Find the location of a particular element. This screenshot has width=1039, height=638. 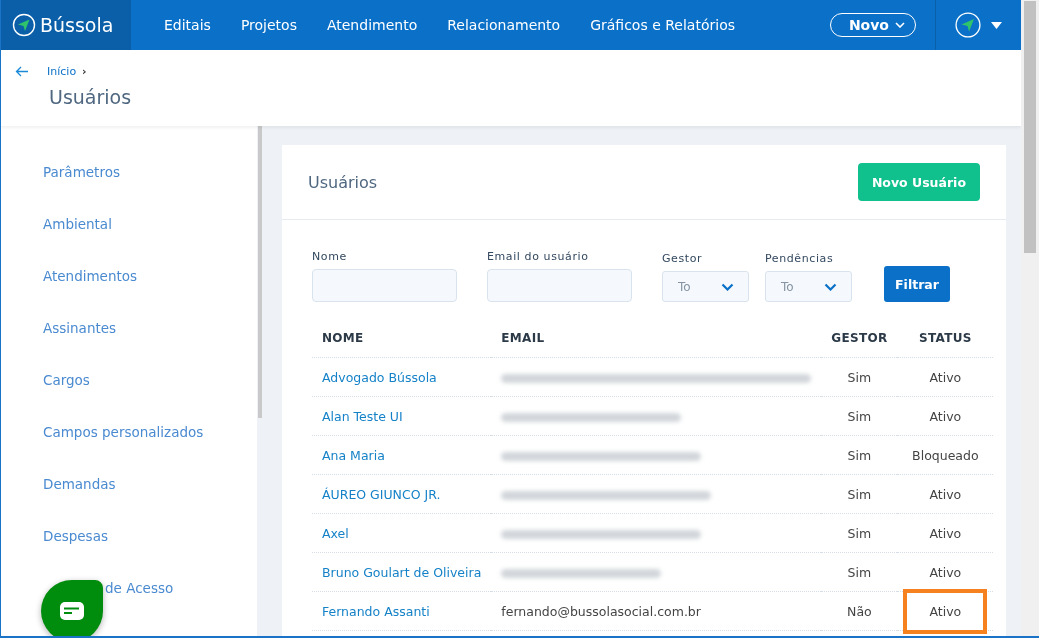

breadcrumb-link: Início is located at coordinates (62, 71).